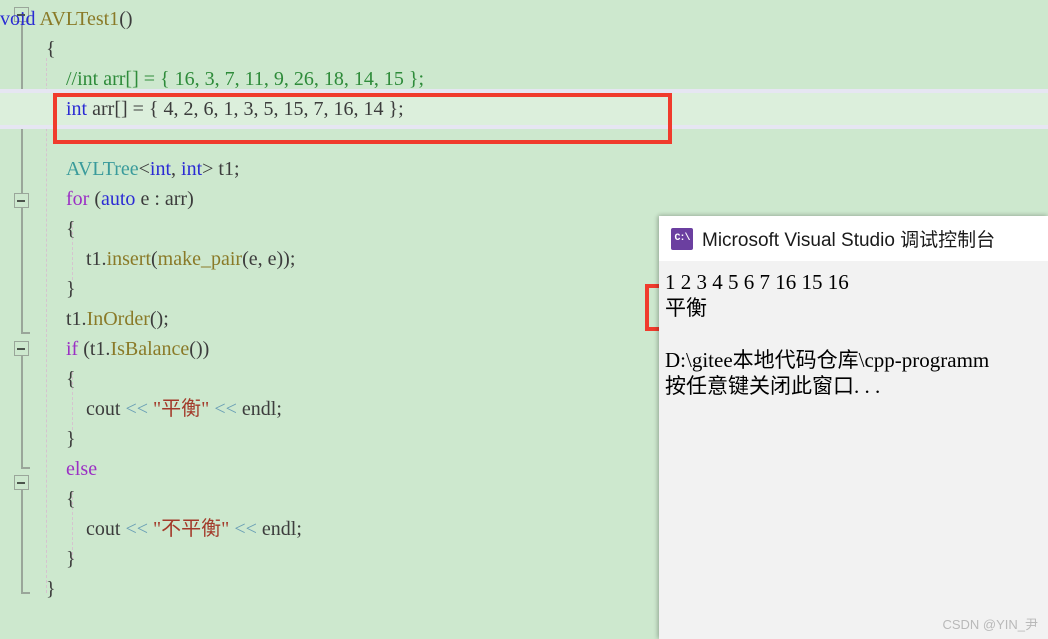  Describe the element at coordinates (773, 386) in the screenshot. I see `console-line: 按任意键关闭此窗口. . .` at that location.